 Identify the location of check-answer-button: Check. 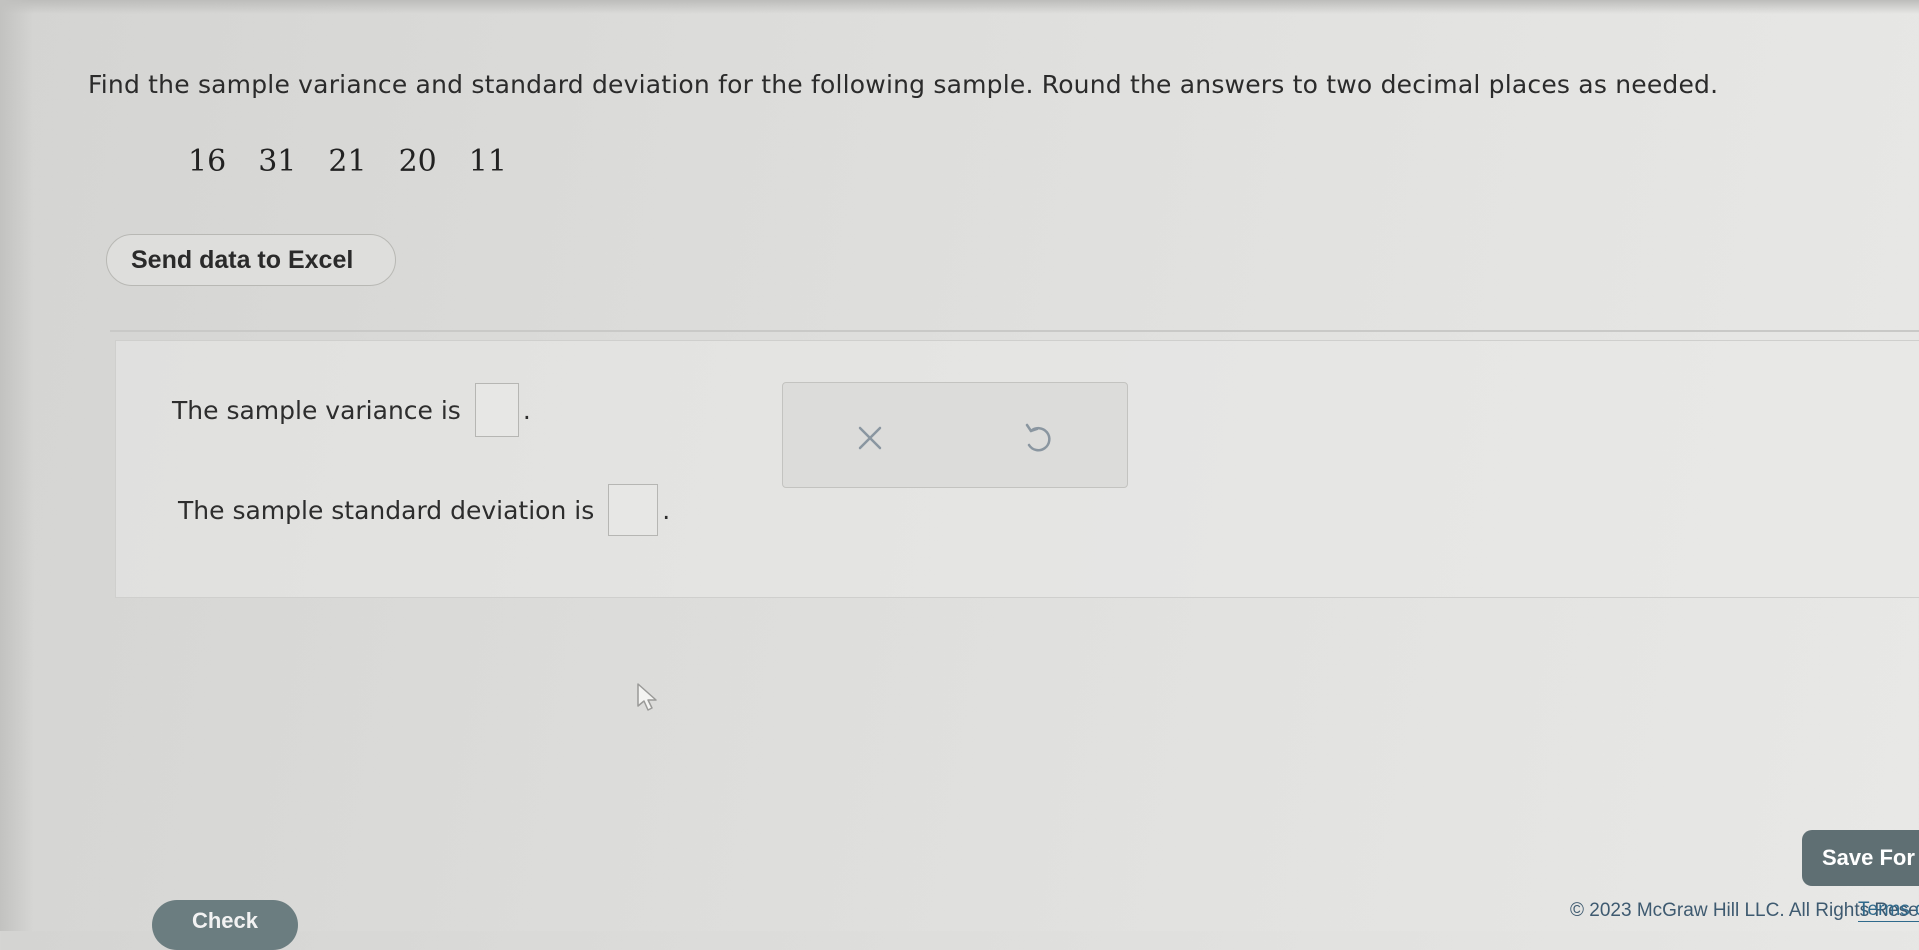
(225, 925).